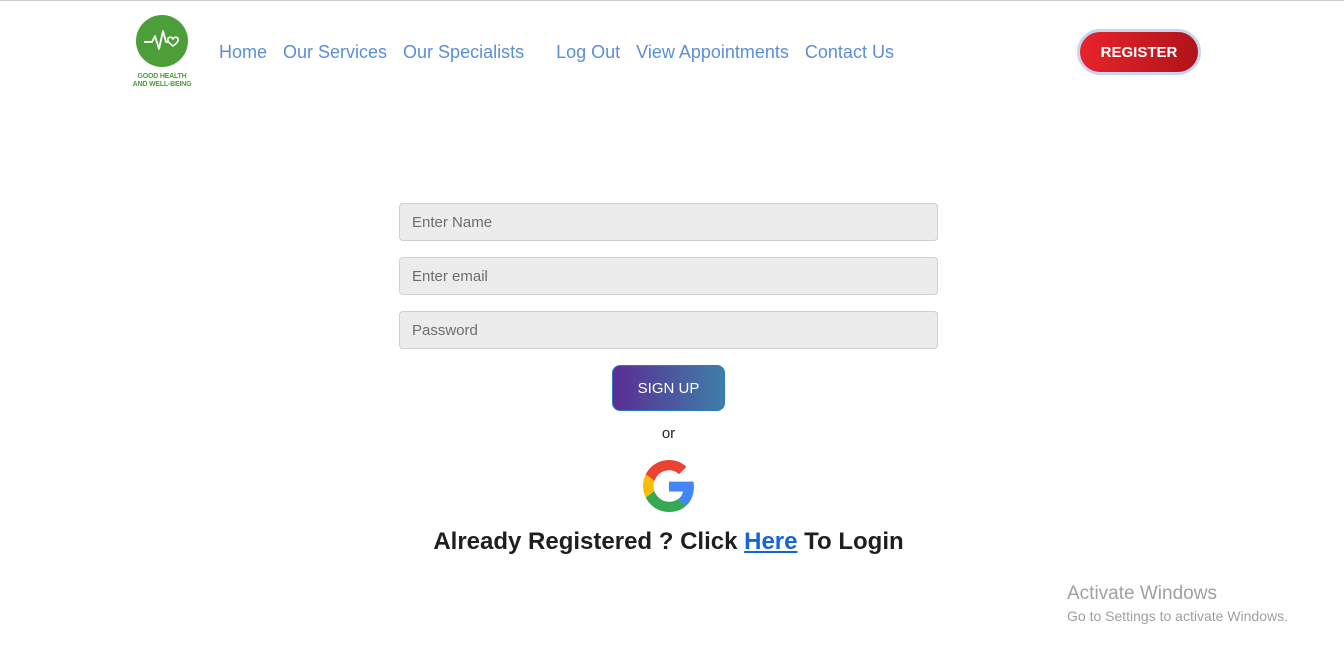  What do you see at coordinates (589, 541) in the screenshot?
I see `login-prompt-before: Already Registered ? Click` at bounding box center [589, 541].